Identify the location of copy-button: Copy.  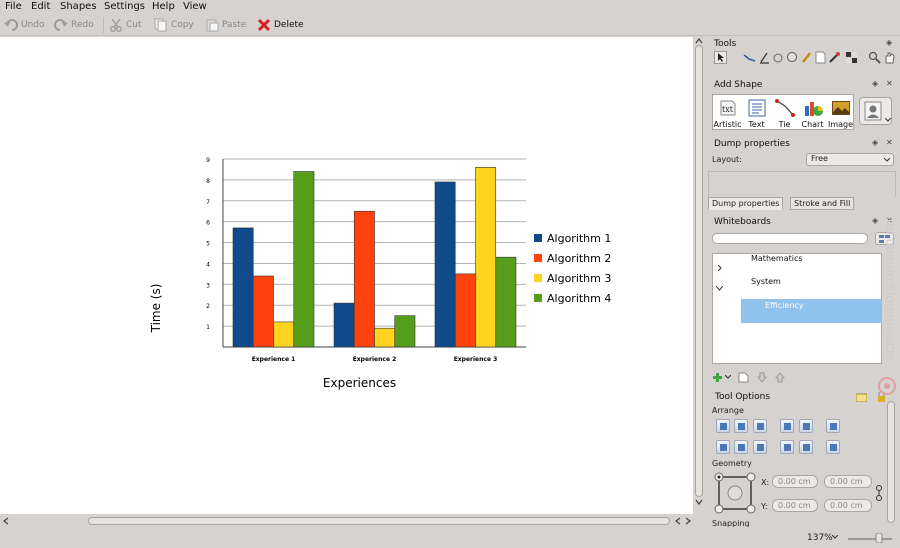
(174, 24).